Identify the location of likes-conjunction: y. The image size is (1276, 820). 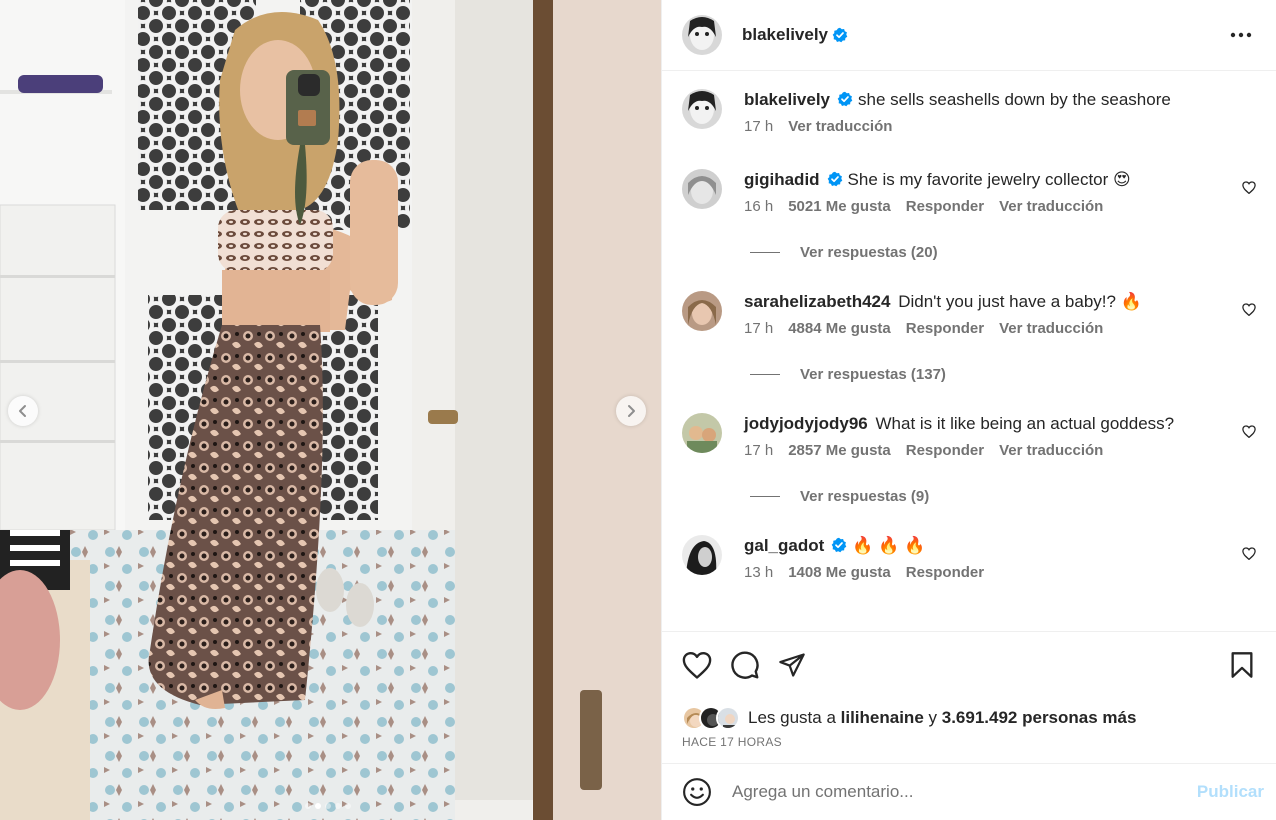
(933, 717).